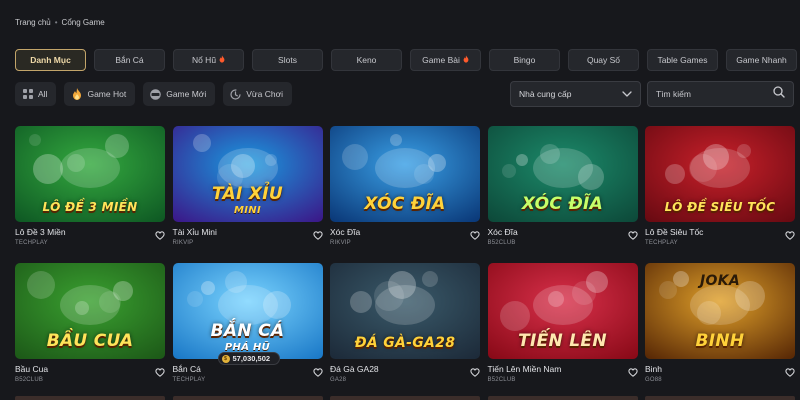 The width and height of the screenshot is (800, 400). Describe the element at coordinates (674, 232) in the screenshot. I see `game-name: Lô Đề Siêu Tốc` at that location.